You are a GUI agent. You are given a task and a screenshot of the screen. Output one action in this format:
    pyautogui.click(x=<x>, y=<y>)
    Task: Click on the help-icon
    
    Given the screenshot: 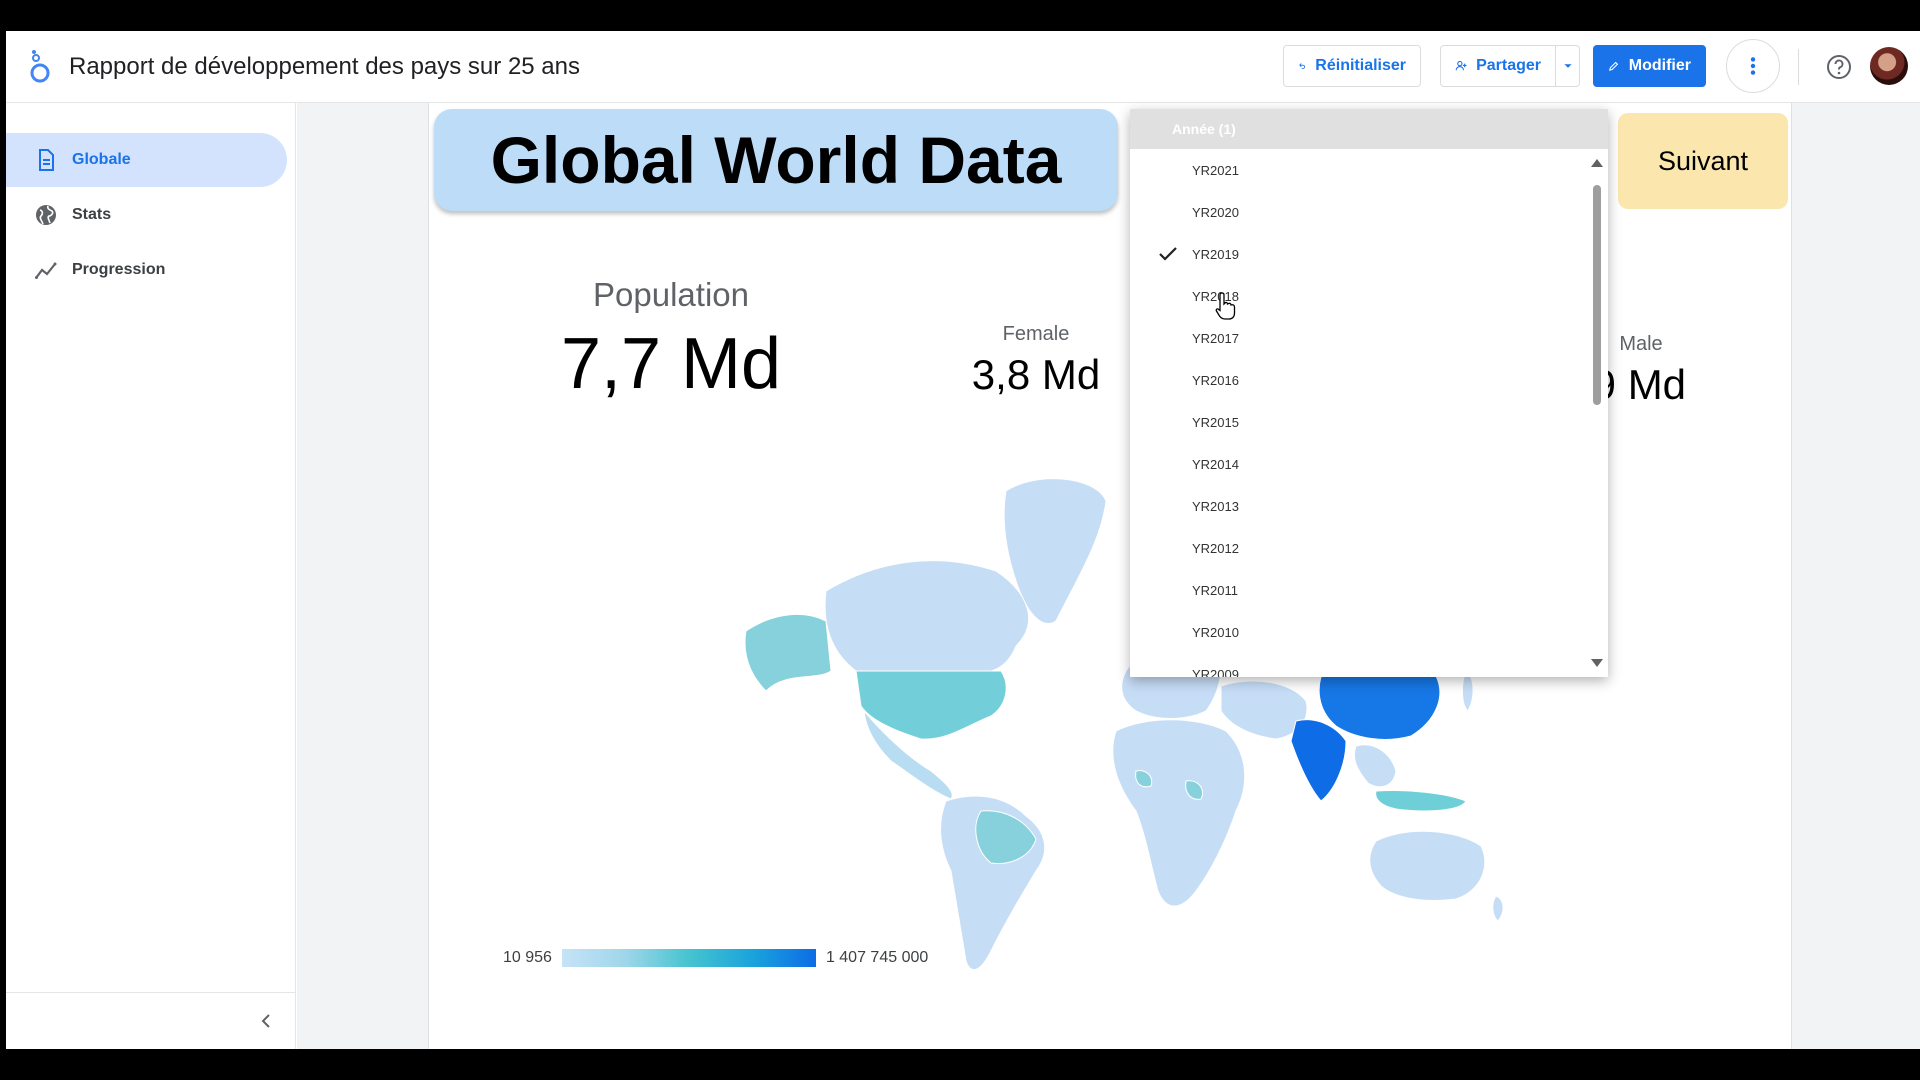 What is the action you would take?
    pyautogui.click(x=1839, y=67)
    